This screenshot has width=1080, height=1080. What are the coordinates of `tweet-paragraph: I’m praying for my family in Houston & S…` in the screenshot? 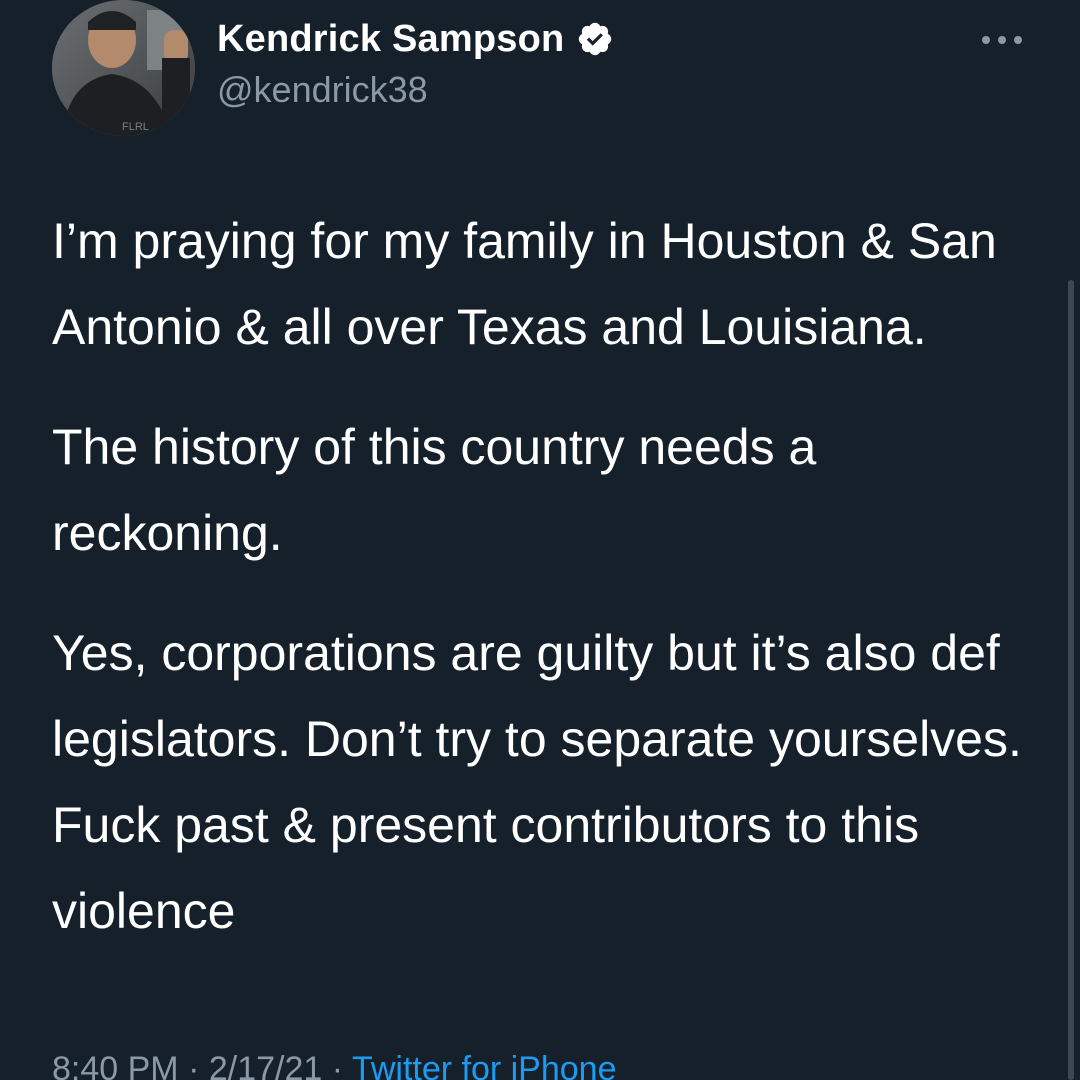 It's located at (524, 284).